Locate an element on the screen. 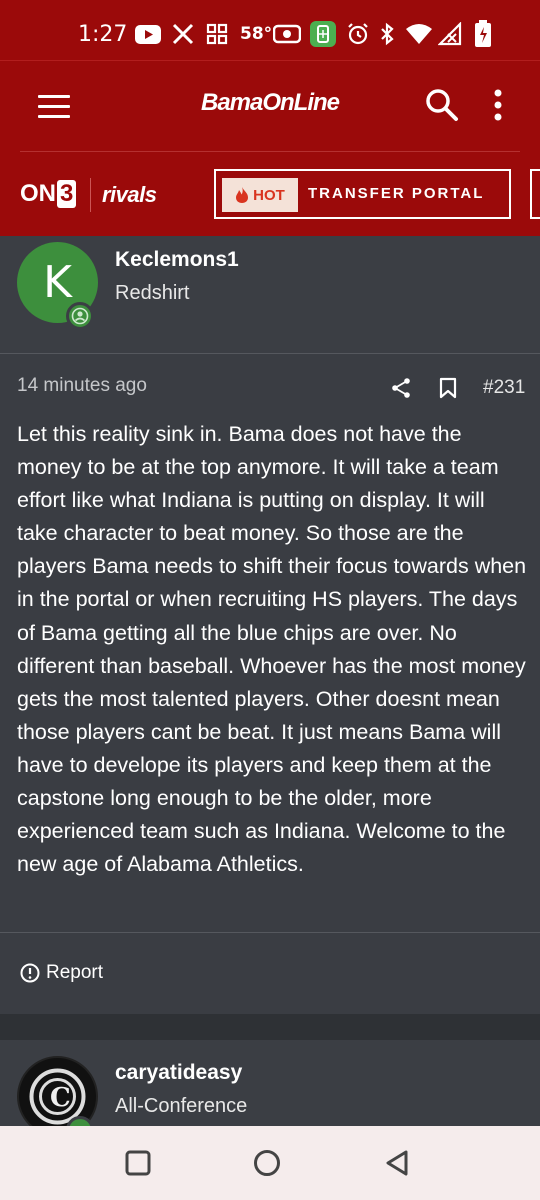 Image resolution: width=540 pixels, height=1200 pixels. more-vertical-icon is located at coordinates (498, 105).